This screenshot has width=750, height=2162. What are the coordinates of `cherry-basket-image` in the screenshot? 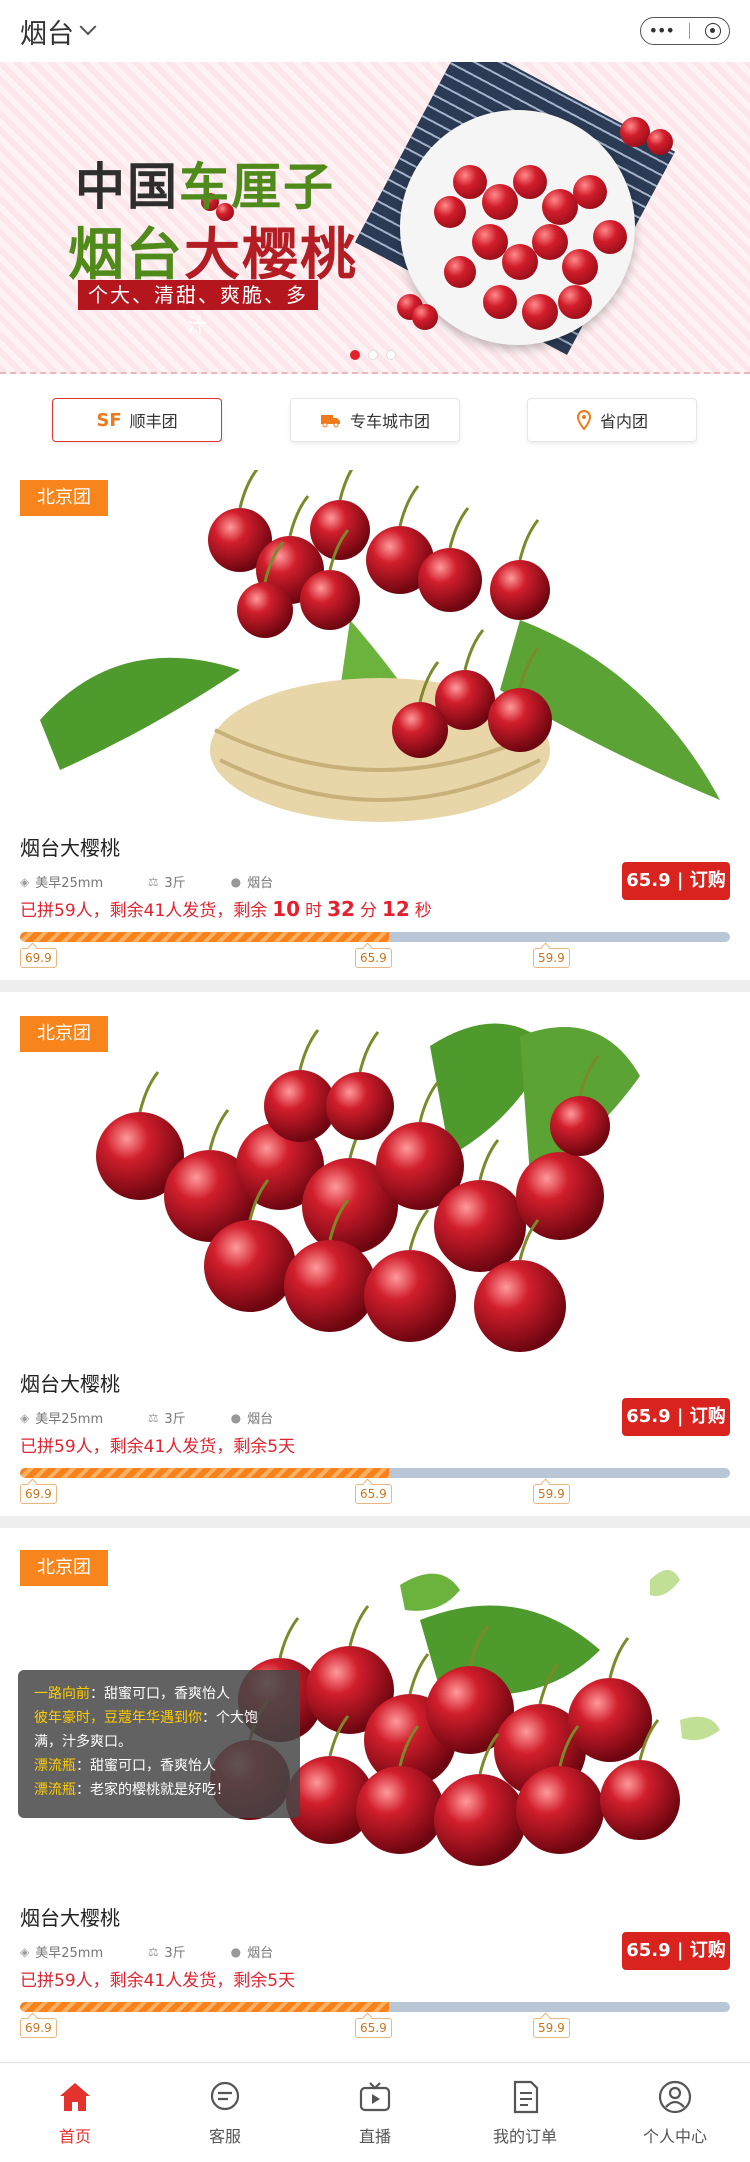 It's located at (380, 646).